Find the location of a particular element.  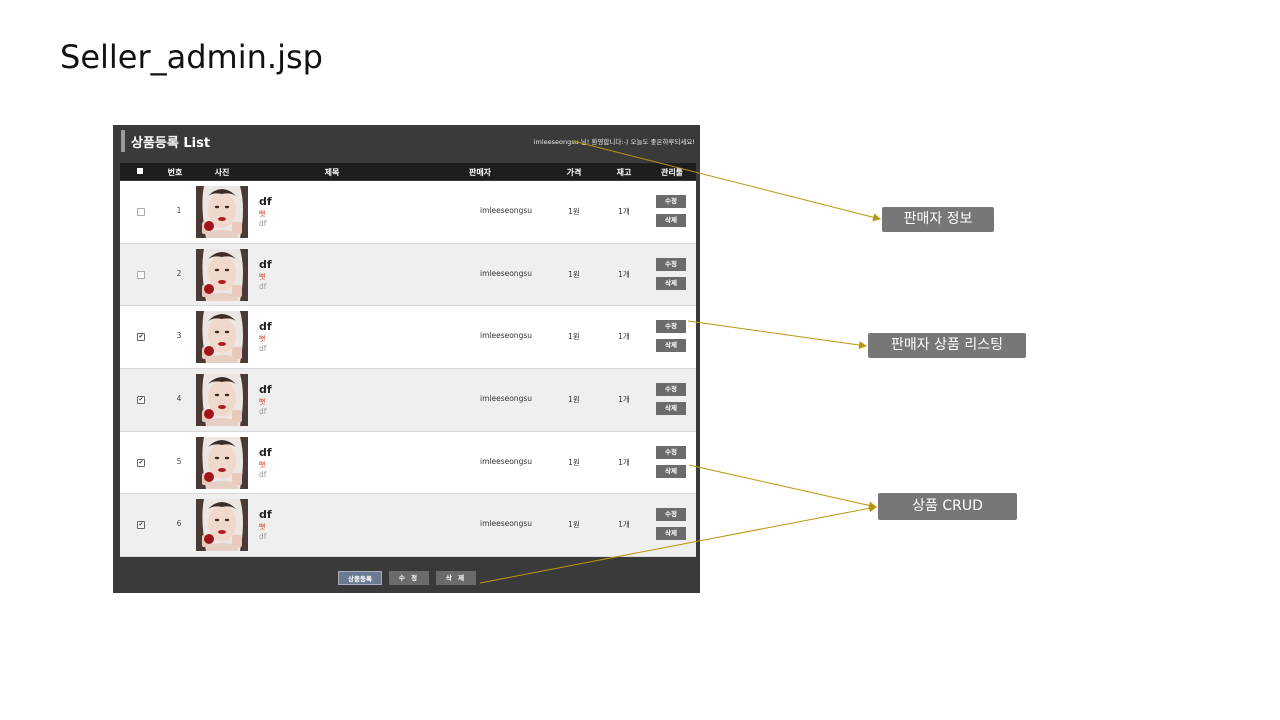

row-number: 1 is located at coordinates (179, 210).